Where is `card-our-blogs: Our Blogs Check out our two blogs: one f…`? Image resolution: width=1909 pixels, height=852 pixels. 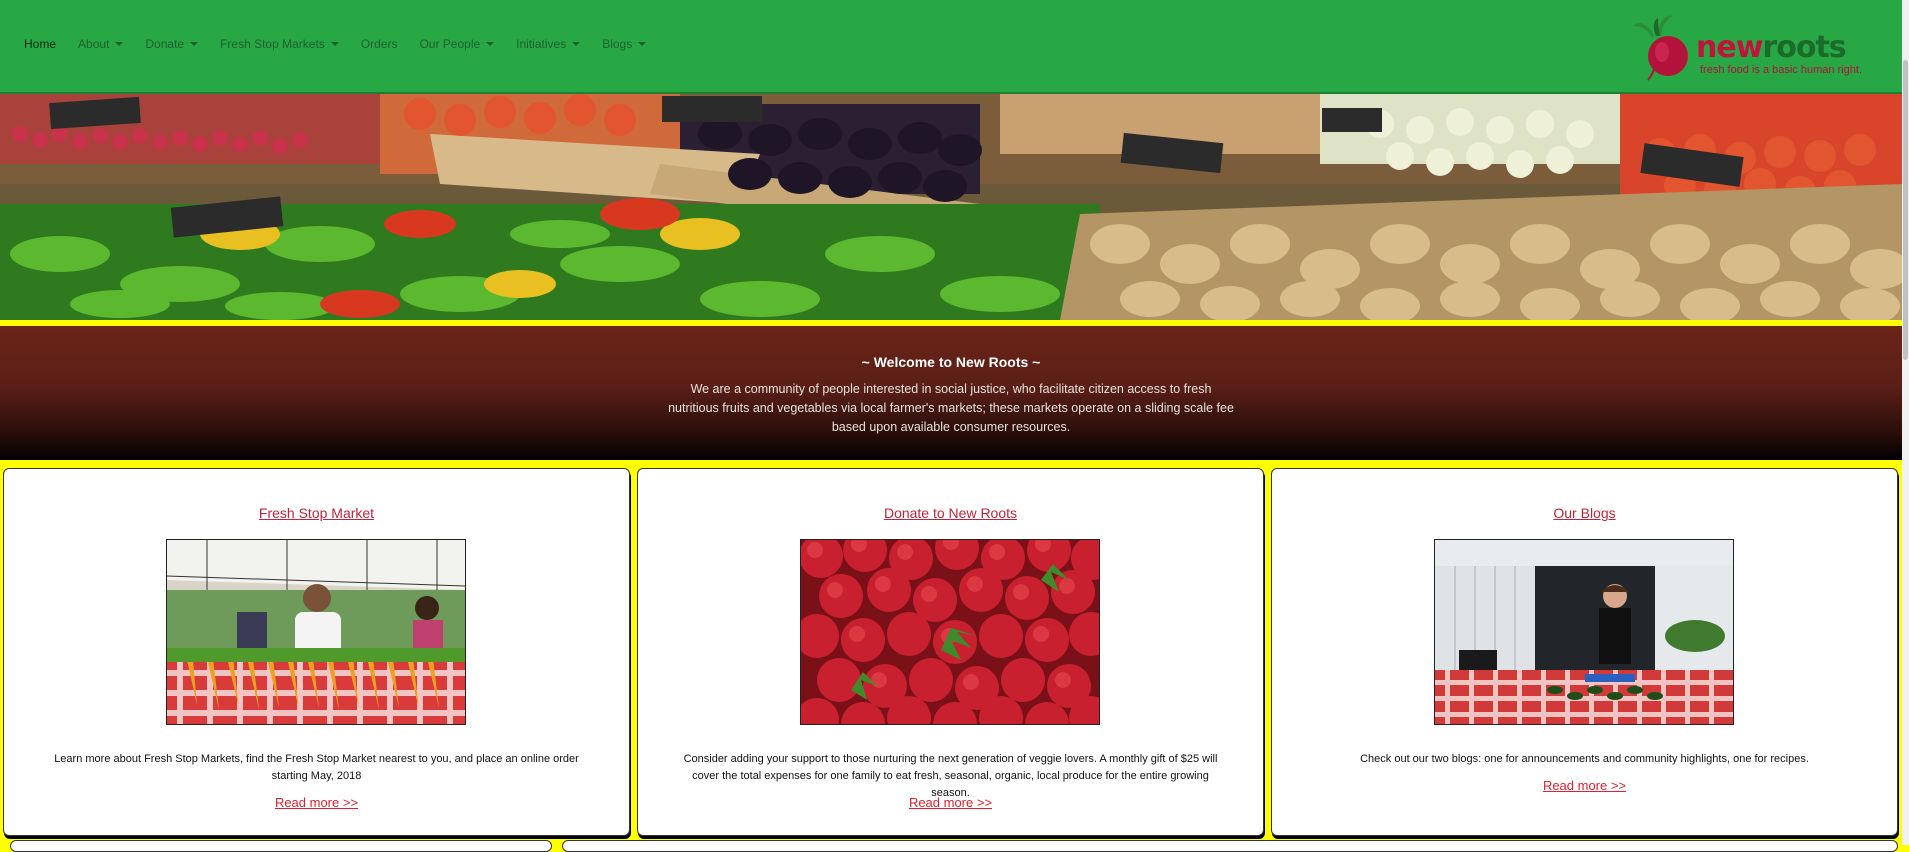
card-our-blogs: Our Blogs Check out our two blogs: one f… is located at coordinates (1584, 652).